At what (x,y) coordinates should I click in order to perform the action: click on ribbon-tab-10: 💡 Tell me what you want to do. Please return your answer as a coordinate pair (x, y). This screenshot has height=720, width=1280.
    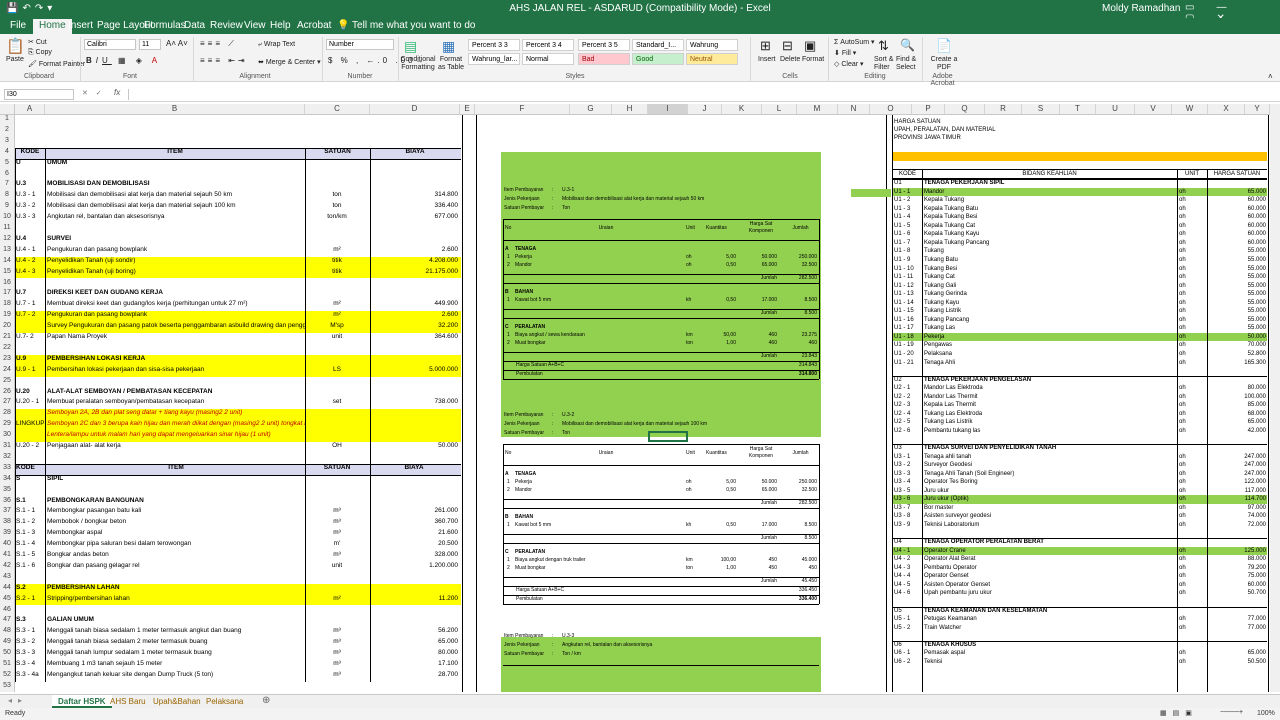
    Looking at the image, I should click on (406, 25).